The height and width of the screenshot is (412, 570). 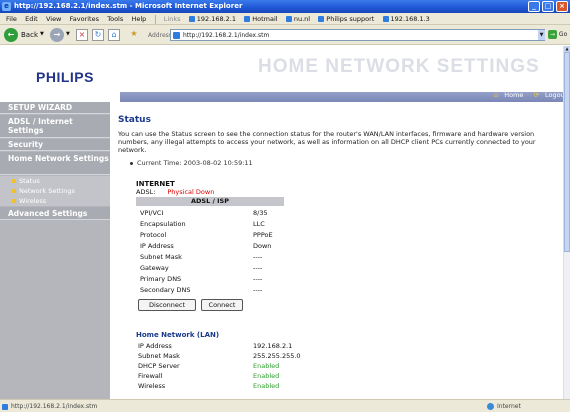 I want to click on menu-file: File, so click(x=11, y=19).